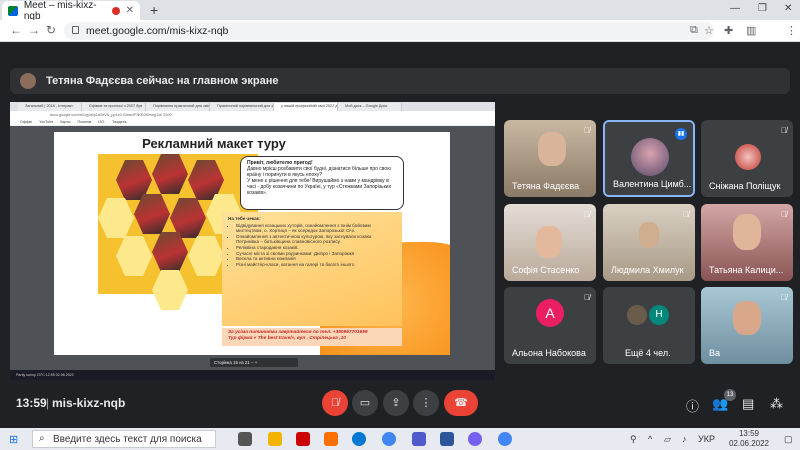 Image resolution: width=800 pixels, height=450 pixels. What do you see at coordinates (244, 218) in the screenshot?
I see `info-heading: На тебе чекає:` at bounding box center [244, 218].